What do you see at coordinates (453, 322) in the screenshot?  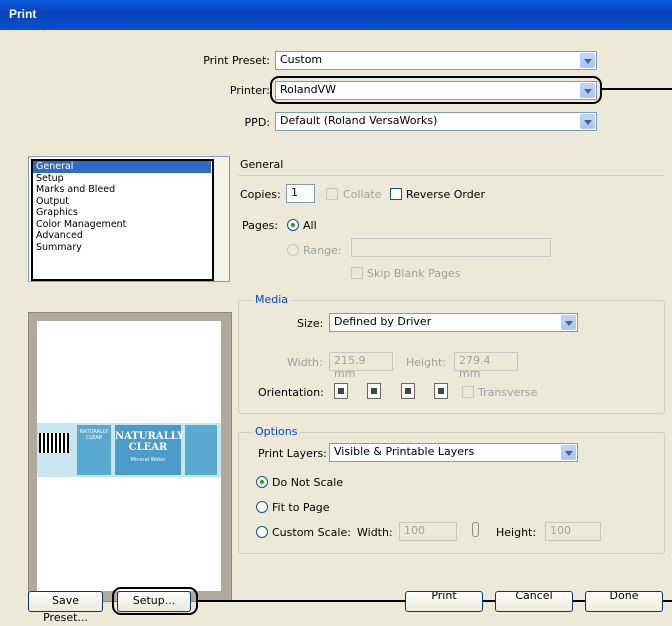 I see `size-select: Defined by Driver` at bounding box center [453, 322].